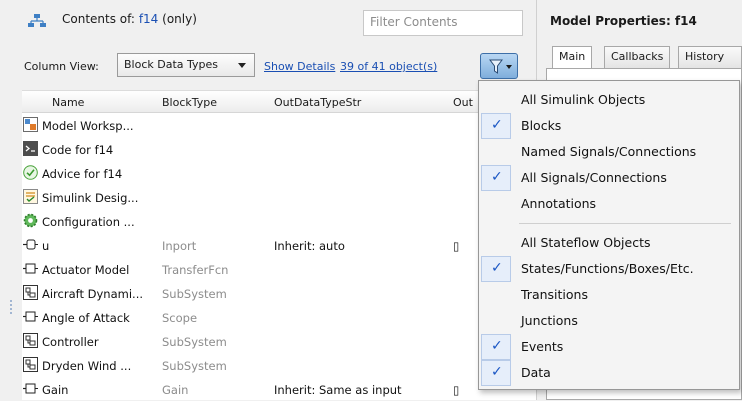 The height and width of the screenshot is (401, 742). I want to click on menu-item-label: All Signals/Connections, so click(594, 177).